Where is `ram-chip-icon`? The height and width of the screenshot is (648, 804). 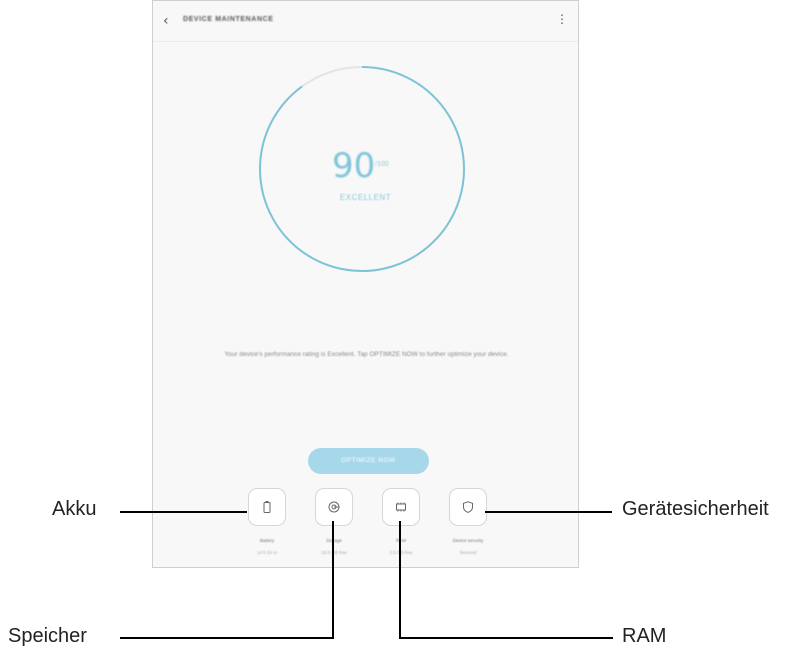 ram-chip-icon is located at coordinates (401, 507).